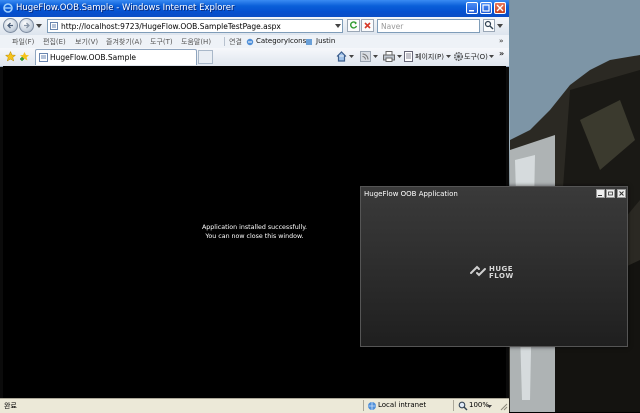 Image resolution: width=640 pixels, height=413 pixels. What do you see at coordinates (476, 57) in the screenshot?
I see `tools-menu: 도구(O)` at bounding box center [476, 57].